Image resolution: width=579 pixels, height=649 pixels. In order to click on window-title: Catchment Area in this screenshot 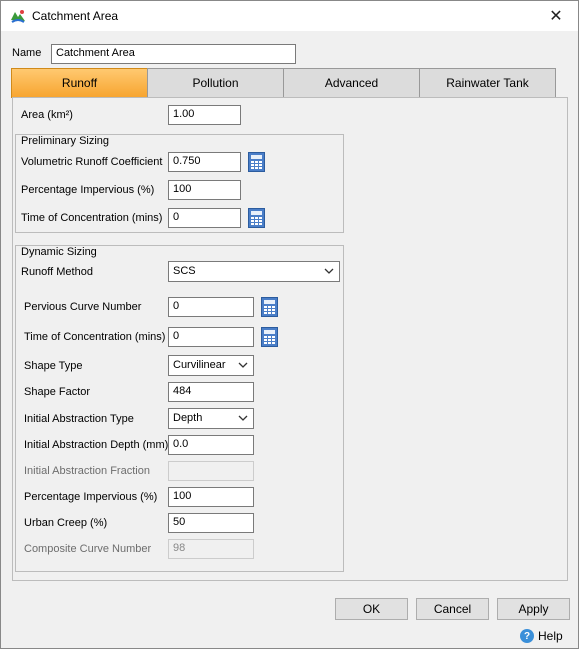, I will do `click(75, 16)`.